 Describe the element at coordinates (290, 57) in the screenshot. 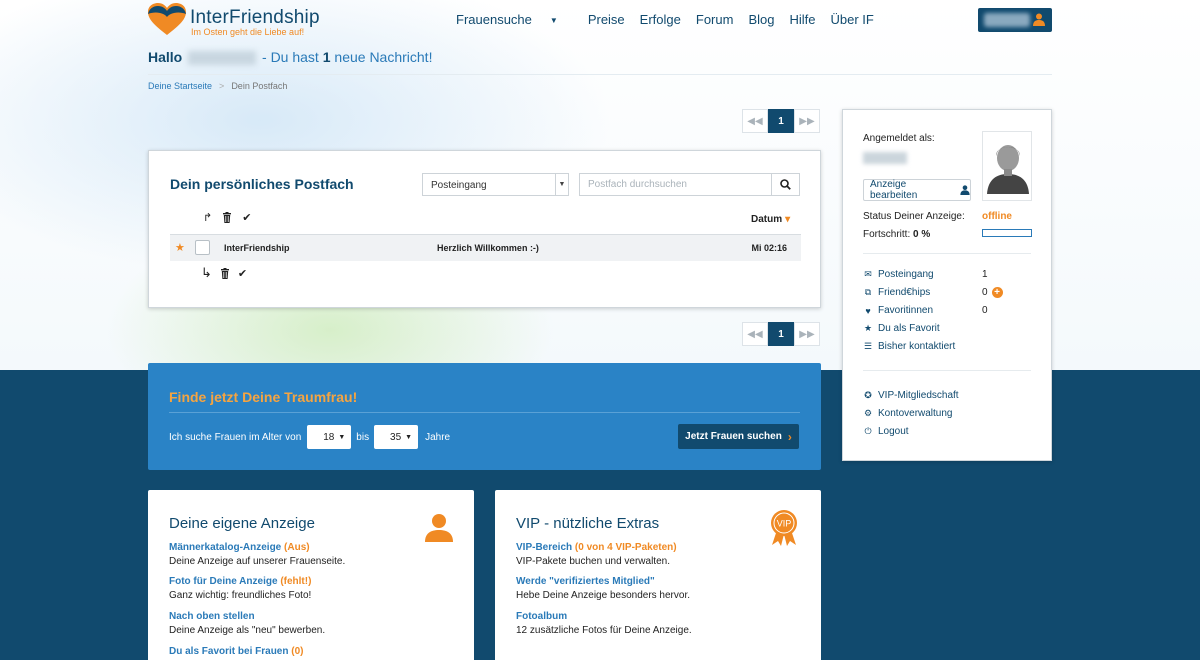

I see `greeting-text-before: - Du hast` at that location.